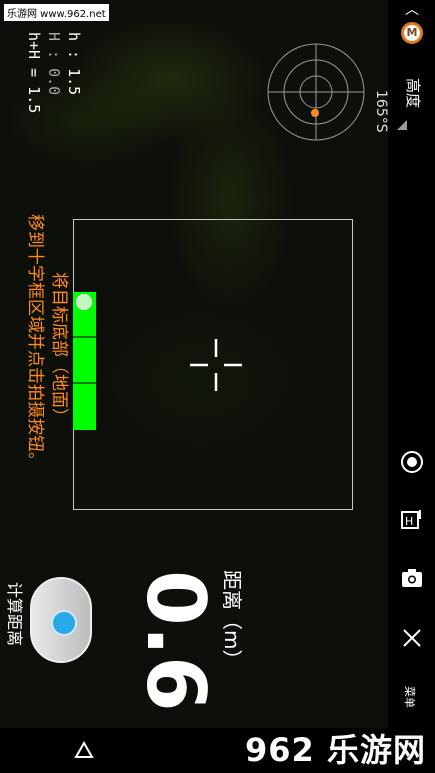 The image size is (435, 773). I want to click on close-icon, so click(412, 638).